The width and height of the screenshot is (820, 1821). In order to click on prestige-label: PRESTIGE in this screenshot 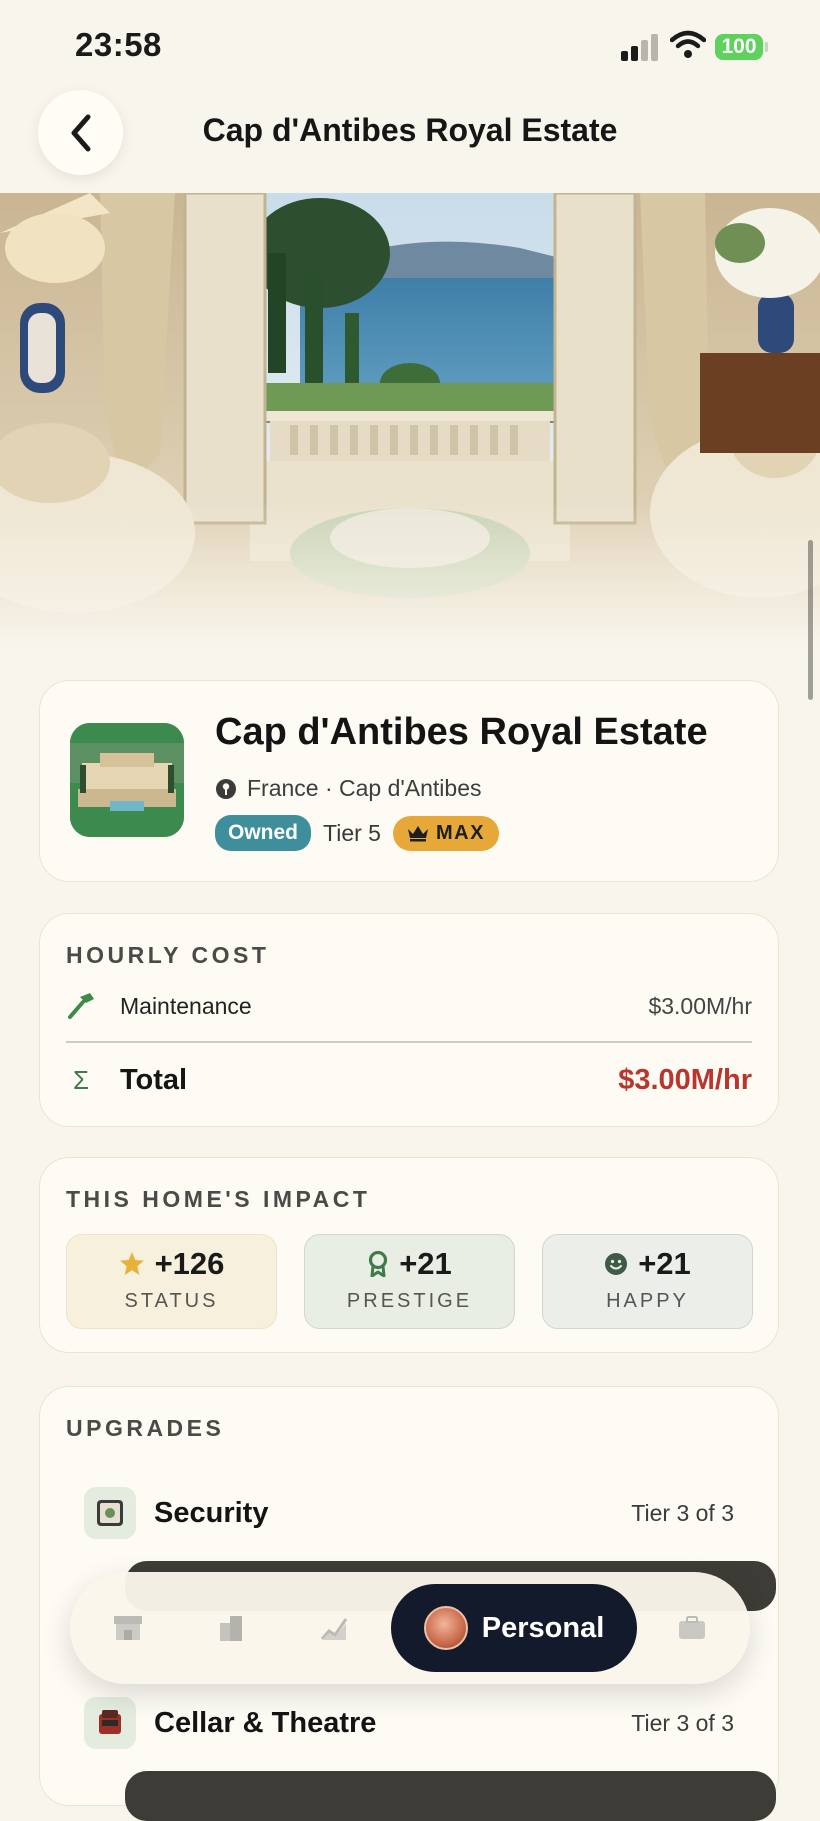, I will do `click(409, 1301)`.